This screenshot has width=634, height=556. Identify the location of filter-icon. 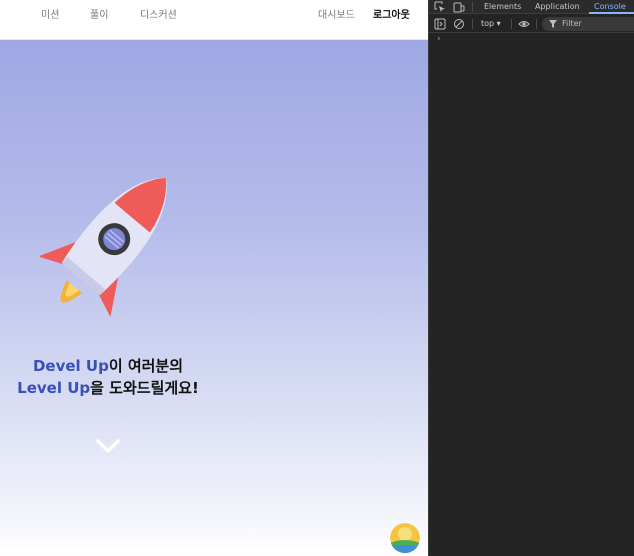
(553, 24).